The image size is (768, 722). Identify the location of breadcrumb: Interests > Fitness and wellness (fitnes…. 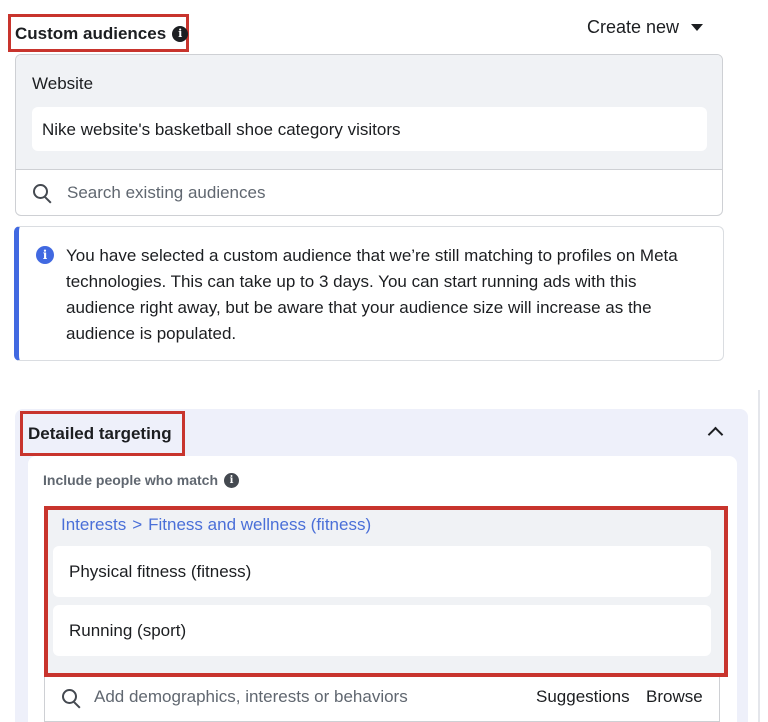
(216, 525).